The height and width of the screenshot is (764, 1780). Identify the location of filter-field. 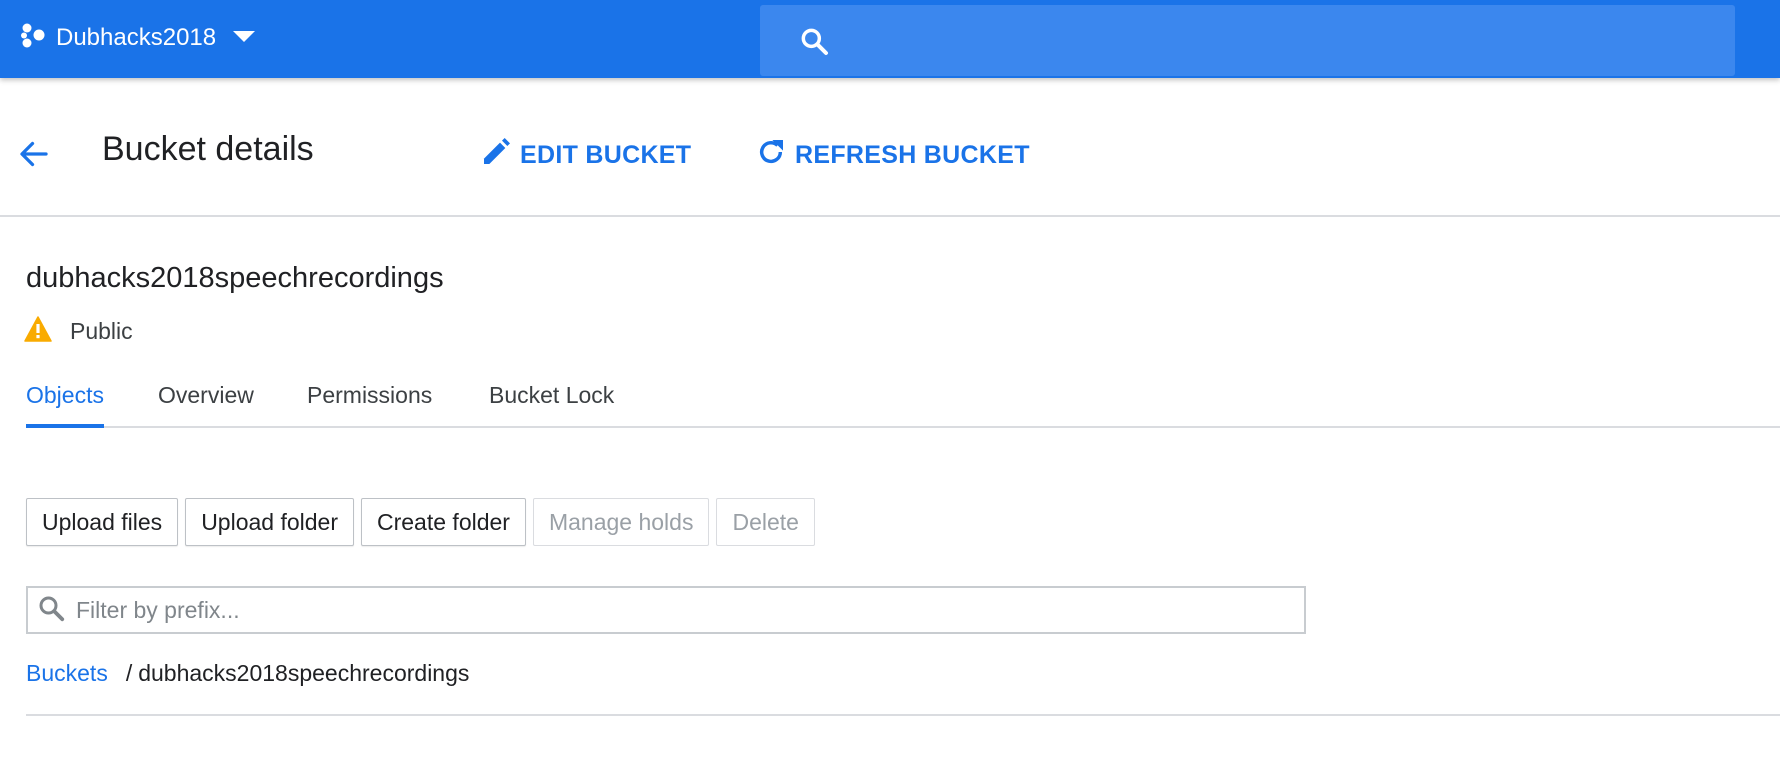
(666, 610).